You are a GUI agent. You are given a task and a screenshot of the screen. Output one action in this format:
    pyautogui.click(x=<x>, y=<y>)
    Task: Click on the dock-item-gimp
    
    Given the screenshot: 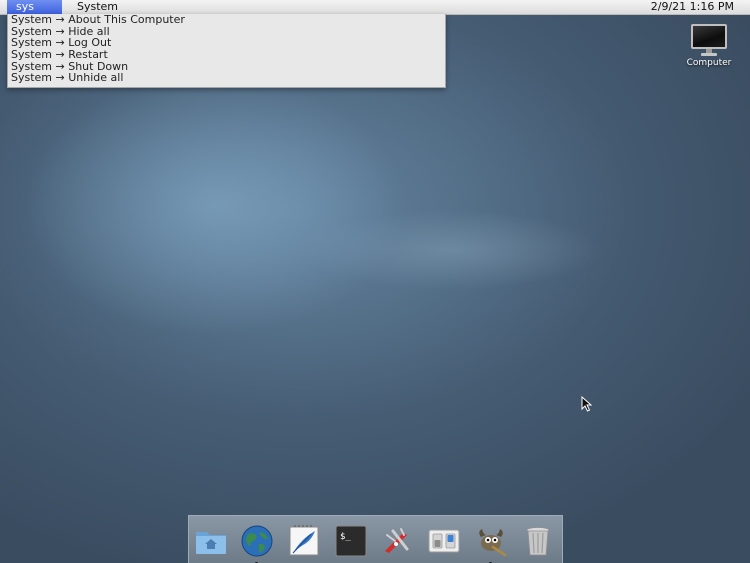 What is the action you would take?
    pyautogui.click(x=491, y=543)
    